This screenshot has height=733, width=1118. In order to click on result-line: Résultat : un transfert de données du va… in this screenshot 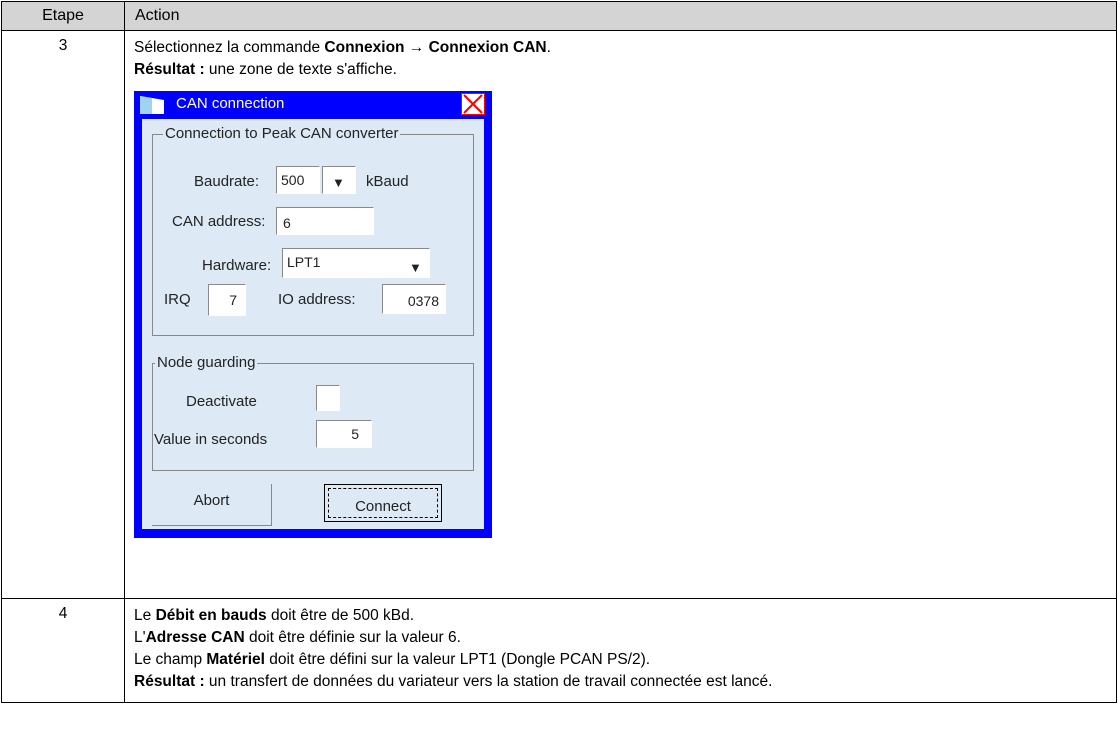, I will do `click(453, 681)`.